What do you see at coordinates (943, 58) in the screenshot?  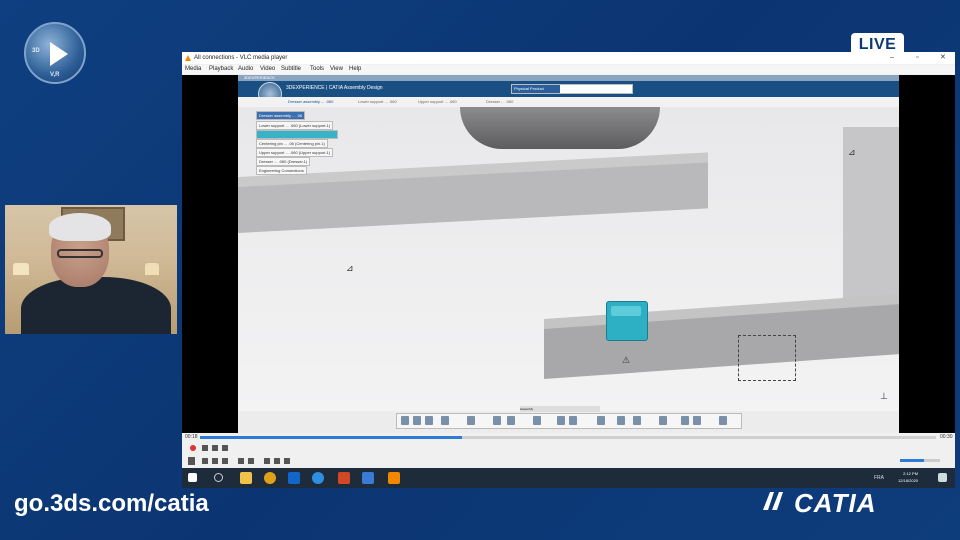 I see `close-button: ✕` at bounding box center [943, 58].